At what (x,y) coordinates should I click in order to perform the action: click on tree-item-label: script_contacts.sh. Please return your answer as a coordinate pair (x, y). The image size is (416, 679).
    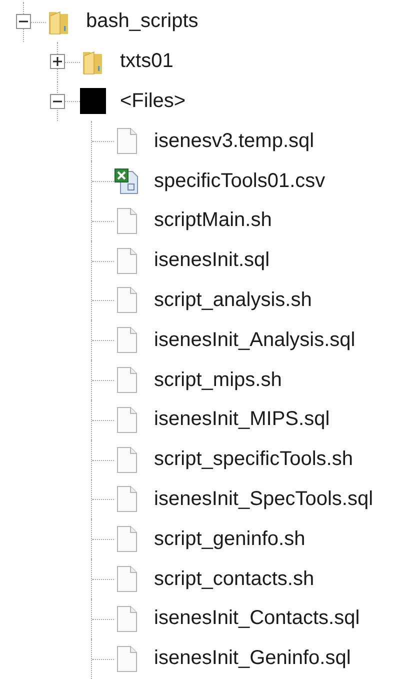
    Looking at the image, I should click on (234, 579).